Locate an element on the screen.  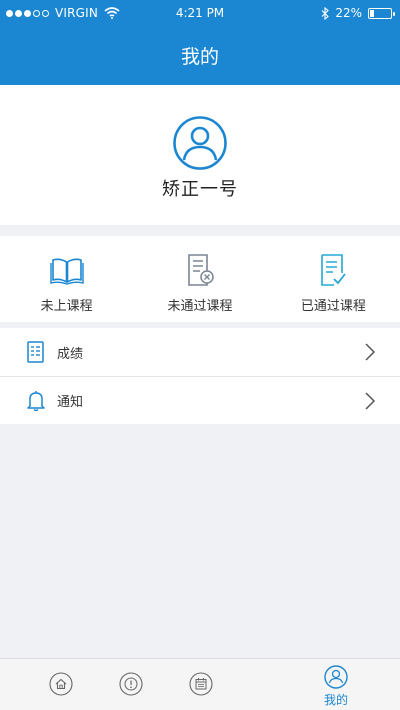
tab-mine: 我的 is located at coordinates (336, 684).